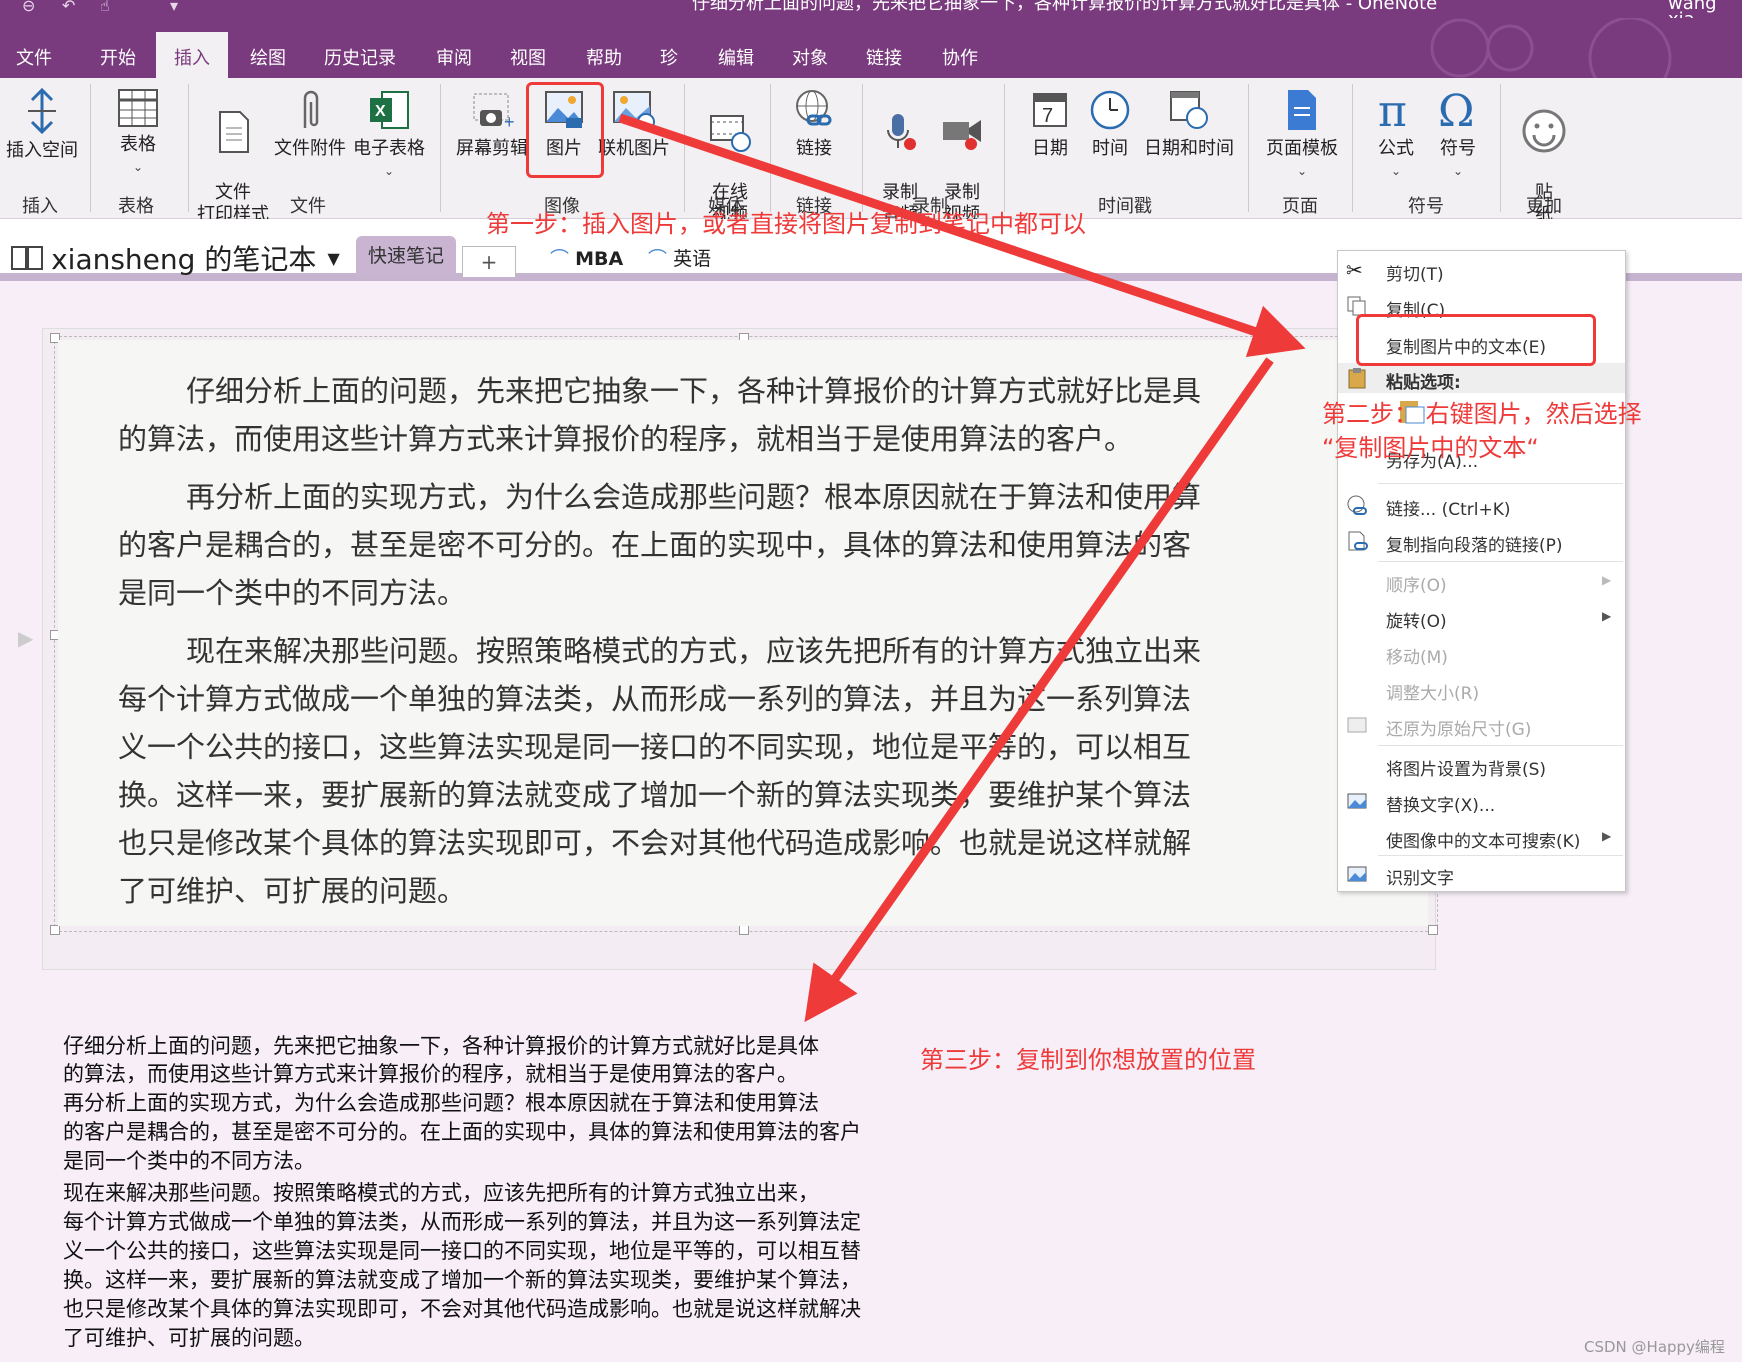 This screenshot has height=1362, width=1742. Describe the element at coordinates (1302, 110) in the screenshot. I see `page-template-icon` at that location.